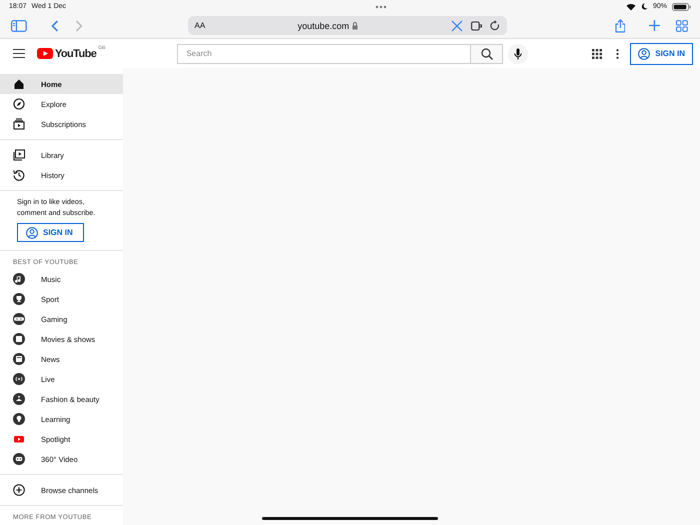  What do you see at coordinates (456, 26) in the screenshot?
I see `close-icon` at bounding box center [456, 26].